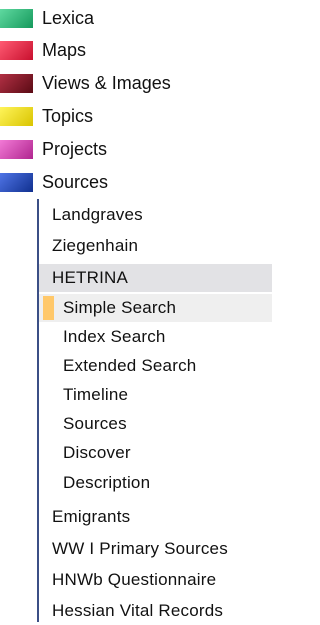  I want to click on maps-color-icon, so click(16, 50).